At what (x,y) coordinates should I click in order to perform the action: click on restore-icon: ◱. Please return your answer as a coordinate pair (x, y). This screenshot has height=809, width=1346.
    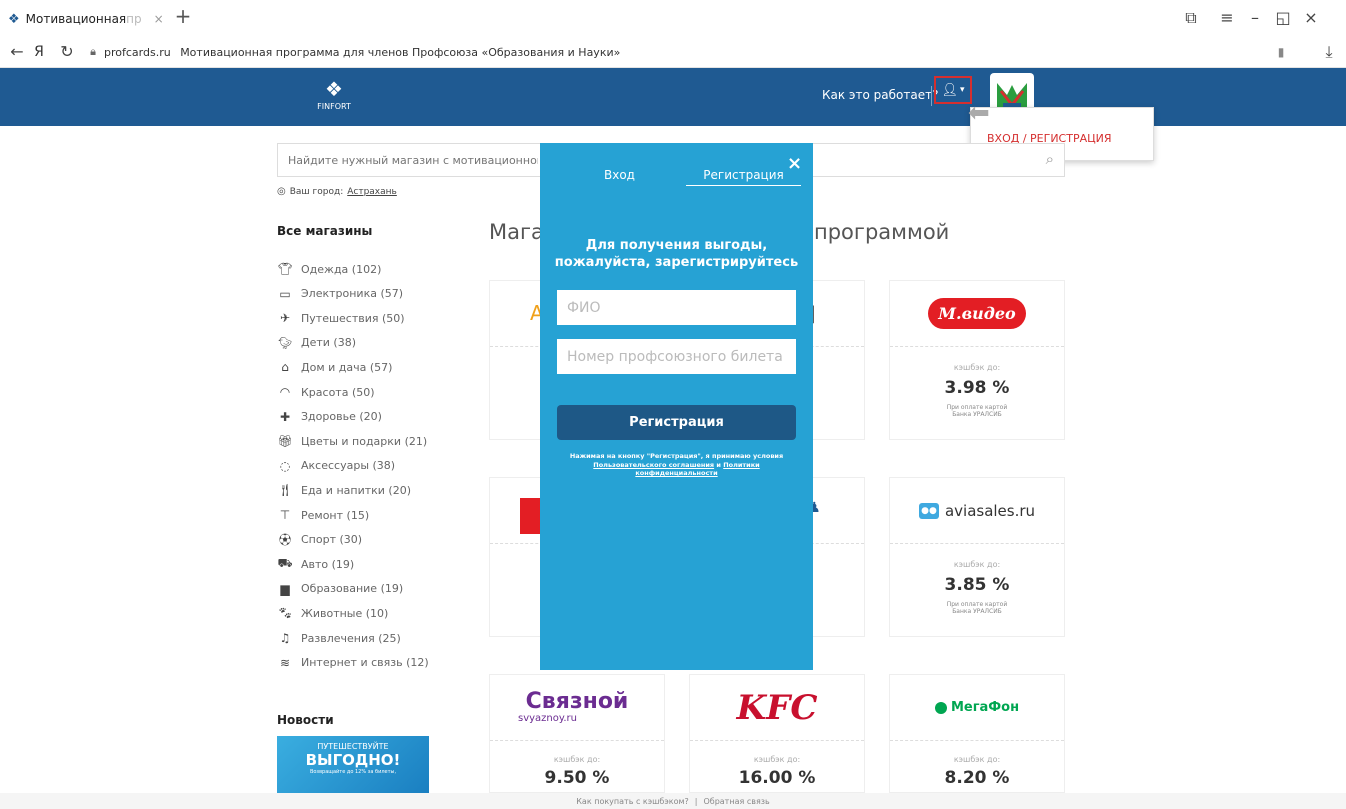
    Looking at the image, I should click on (1283, 18).